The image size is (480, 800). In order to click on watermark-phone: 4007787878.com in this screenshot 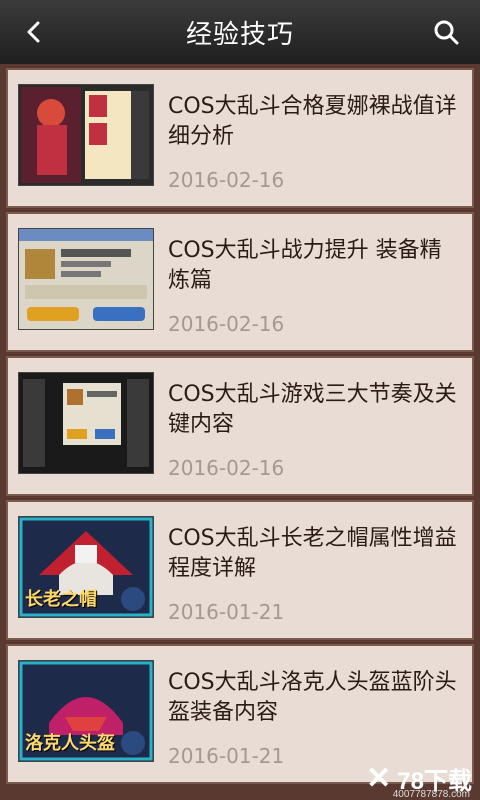, I will do `click(431, 794)`.